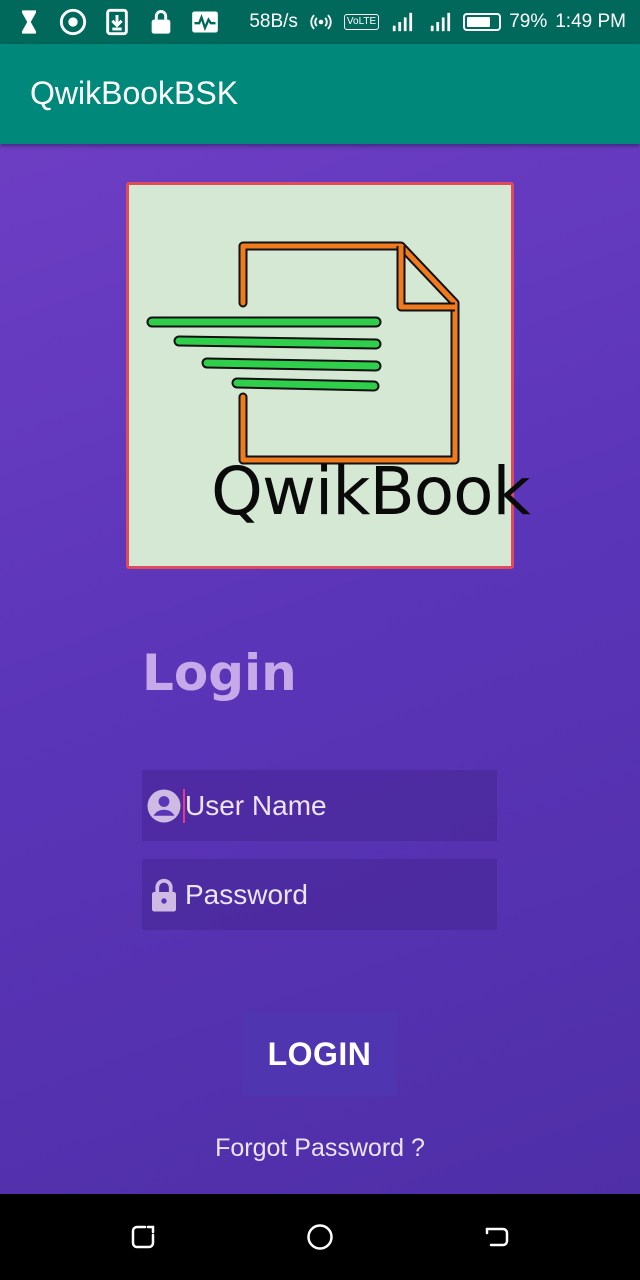 This screenshot has width=640, height=1280. What do you see at coordinates (319, 894) in the screenshot?
I see `password-field: Password` at bounding box center [319, 894].